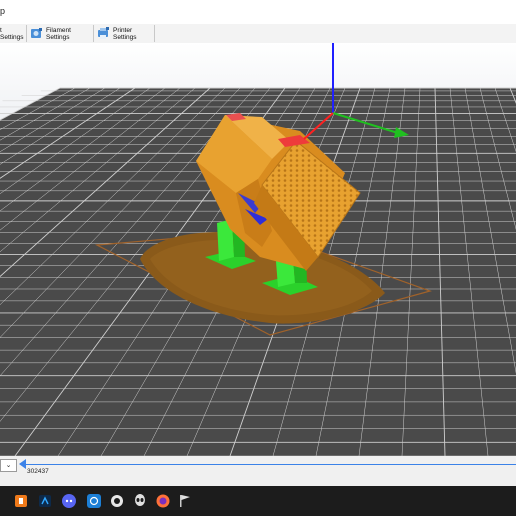  What do you see at coordinates (258, 471) in the screenshot?
I see `layer-bar: ⌄ 302437` at bounding box center [258, 471].